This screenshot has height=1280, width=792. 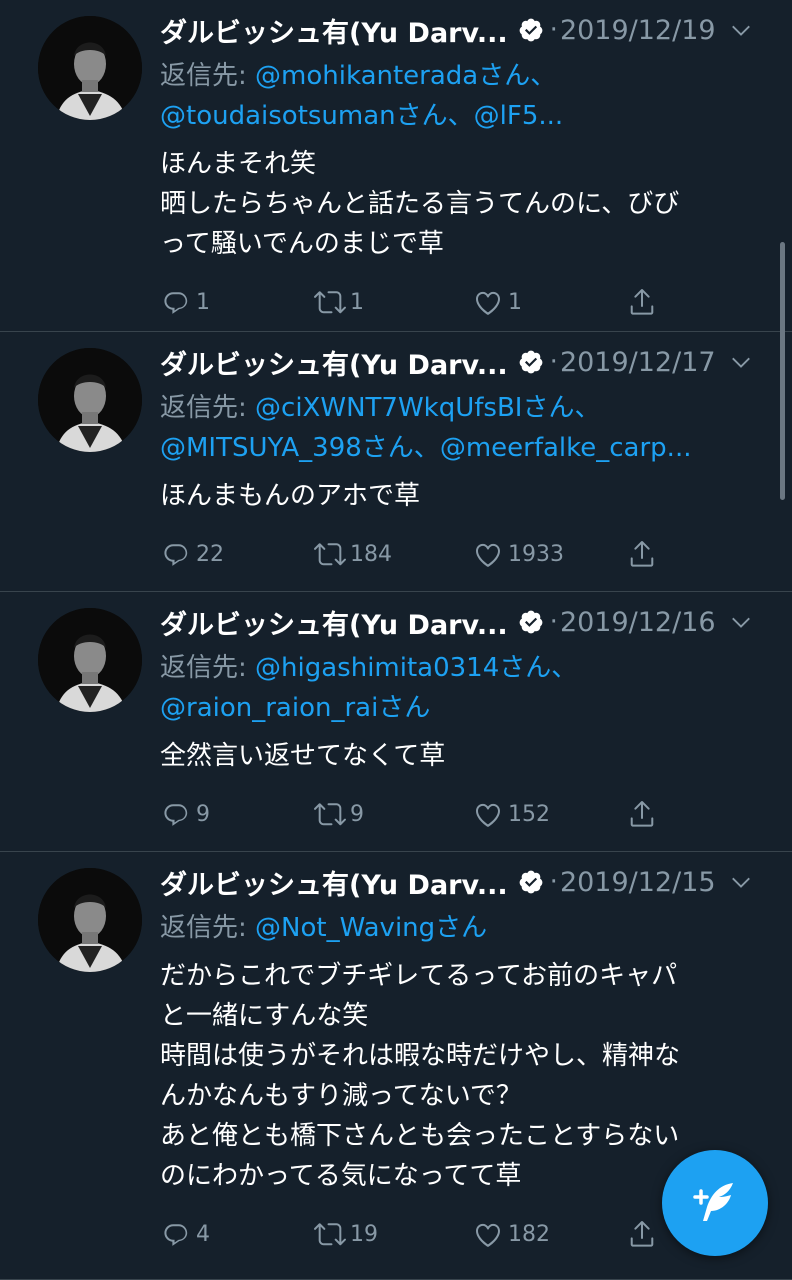 What do you see at coordinates (529, 814) in the screenshot?
I see `like-count: 152` at bounding box center [529, 814].